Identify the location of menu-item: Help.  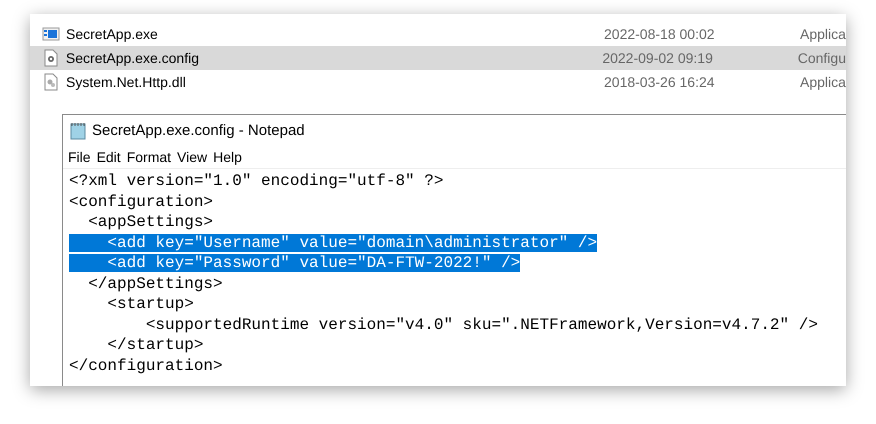
(227, 157).